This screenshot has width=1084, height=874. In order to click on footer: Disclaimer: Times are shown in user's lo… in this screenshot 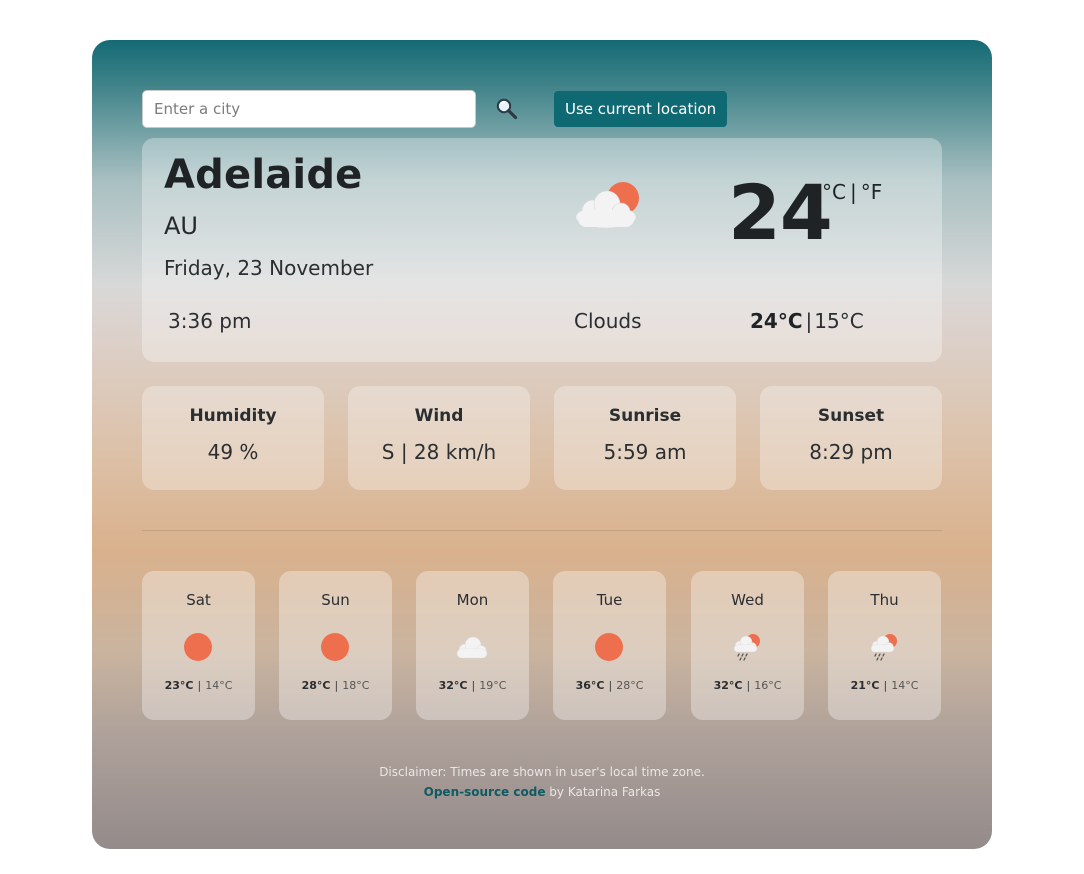, I will do `click(542, 782)`.